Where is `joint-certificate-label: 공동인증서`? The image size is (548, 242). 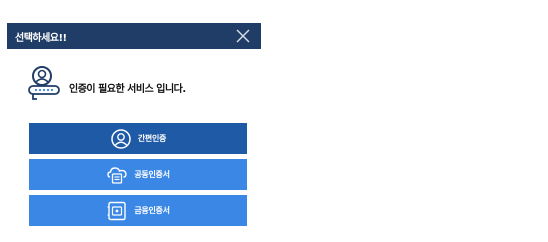
joint-certificate-label: 공동인증서 is located at coordinates (152, 174).